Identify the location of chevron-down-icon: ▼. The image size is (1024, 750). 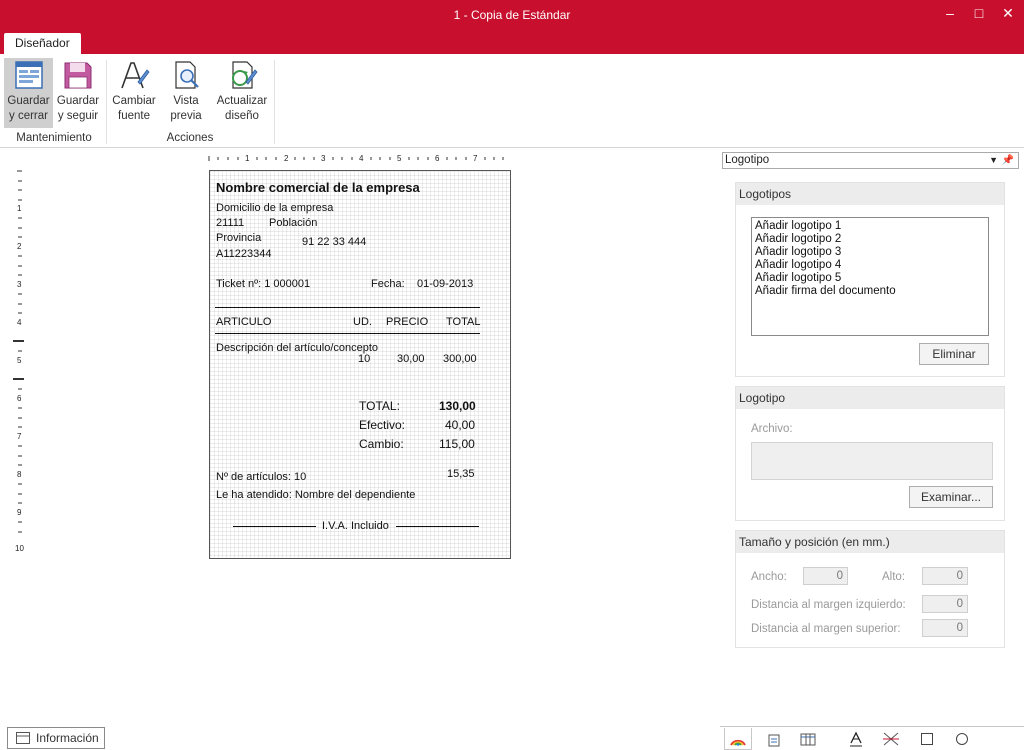
(993, 160).